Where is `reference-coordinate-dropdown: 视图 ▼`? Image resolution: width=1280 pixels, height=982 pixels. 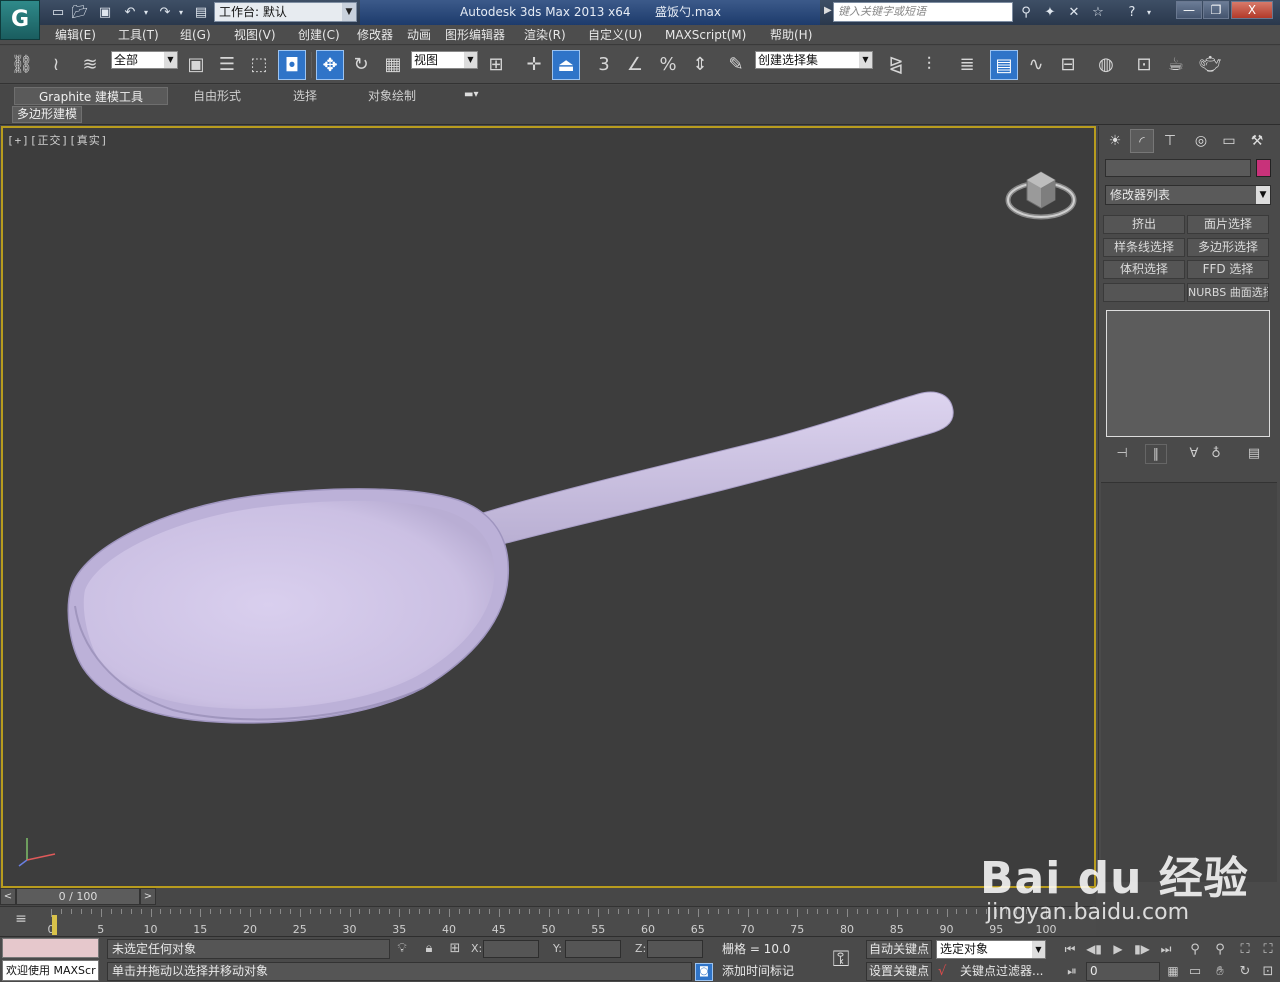 reference-coordinate-dropdown: 视图 ▼ is located at coordinates (444, 60).